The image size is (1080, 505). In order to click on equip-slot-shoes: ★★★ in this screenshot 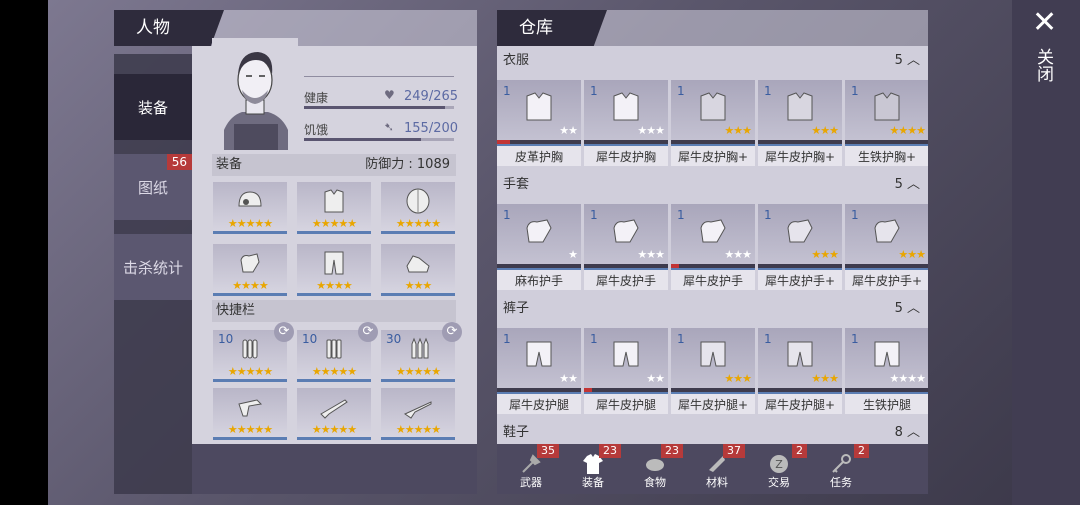, I will do `click(418, 270)`.